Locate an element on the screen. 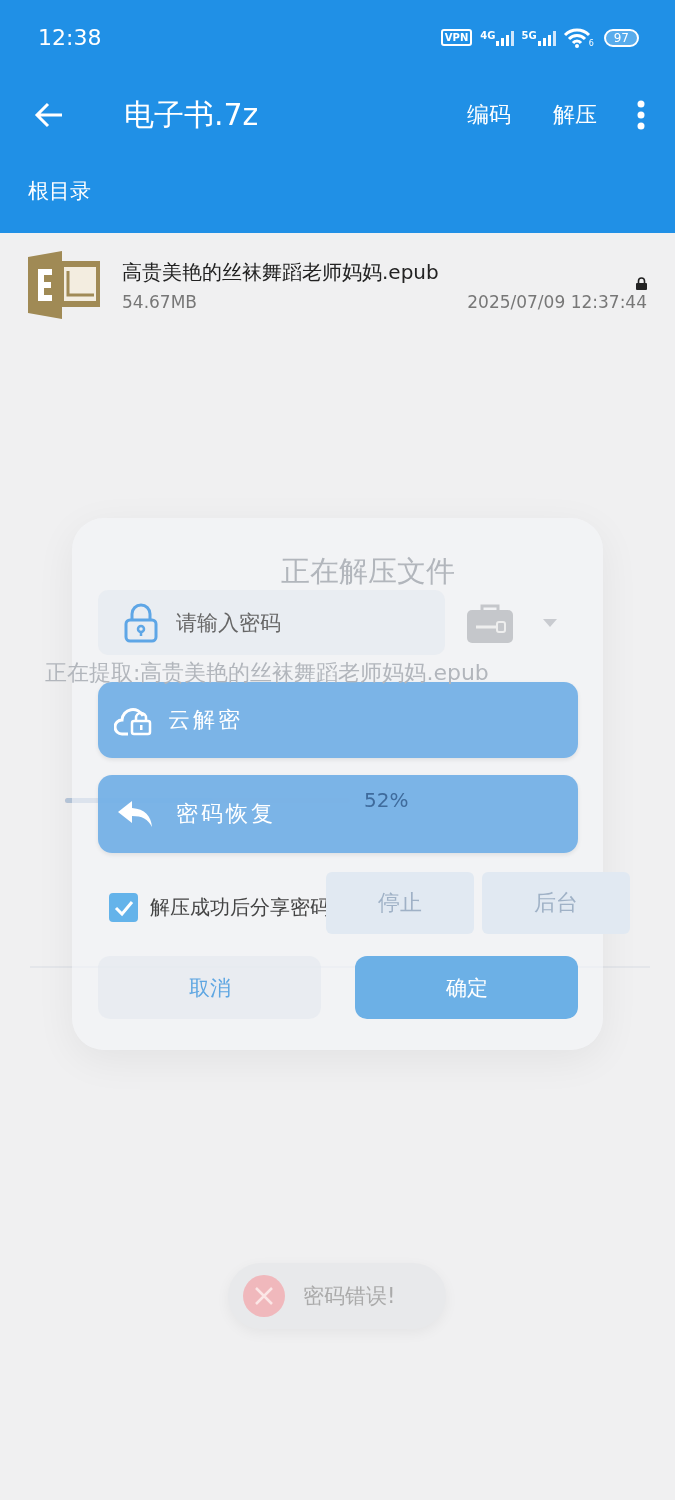 This screenshot has height=1500, width=675. checkbox is located at coordinates (123, 907).